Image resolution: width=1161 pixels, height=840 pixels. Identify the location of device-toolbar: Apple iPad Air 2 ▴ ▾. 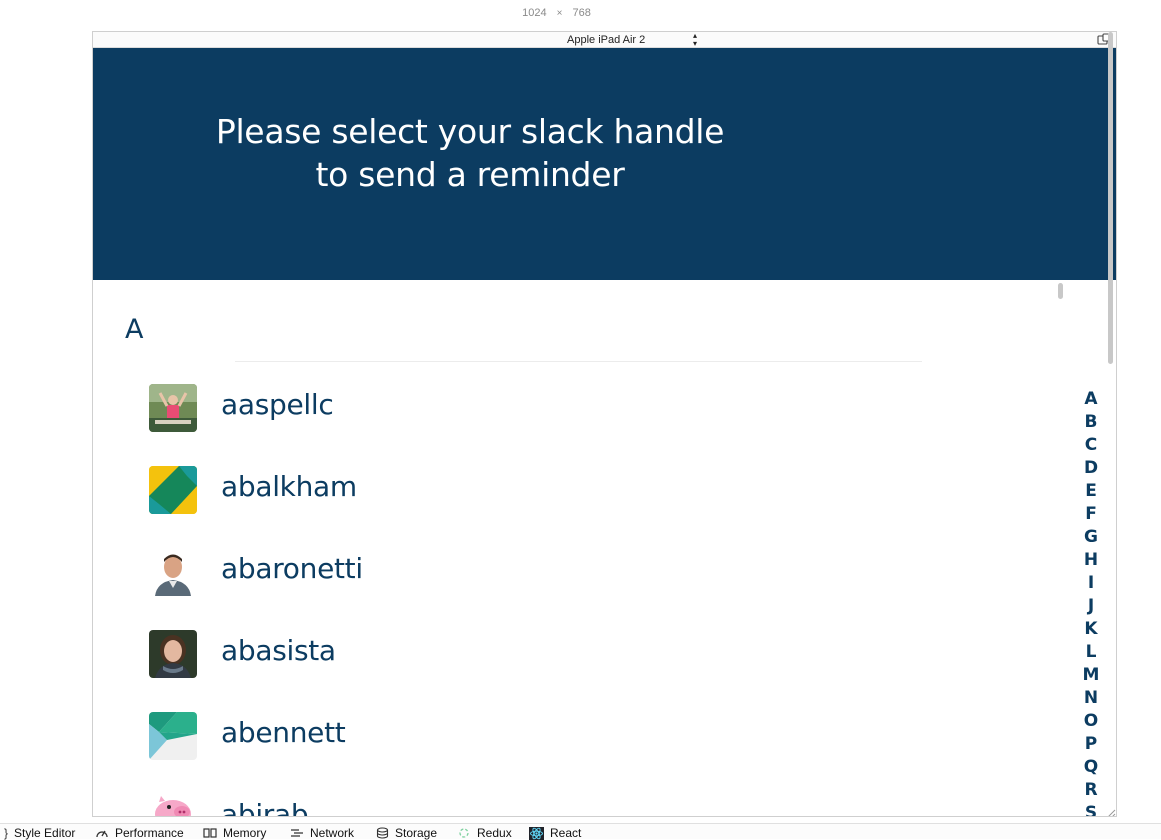
(604, 40).